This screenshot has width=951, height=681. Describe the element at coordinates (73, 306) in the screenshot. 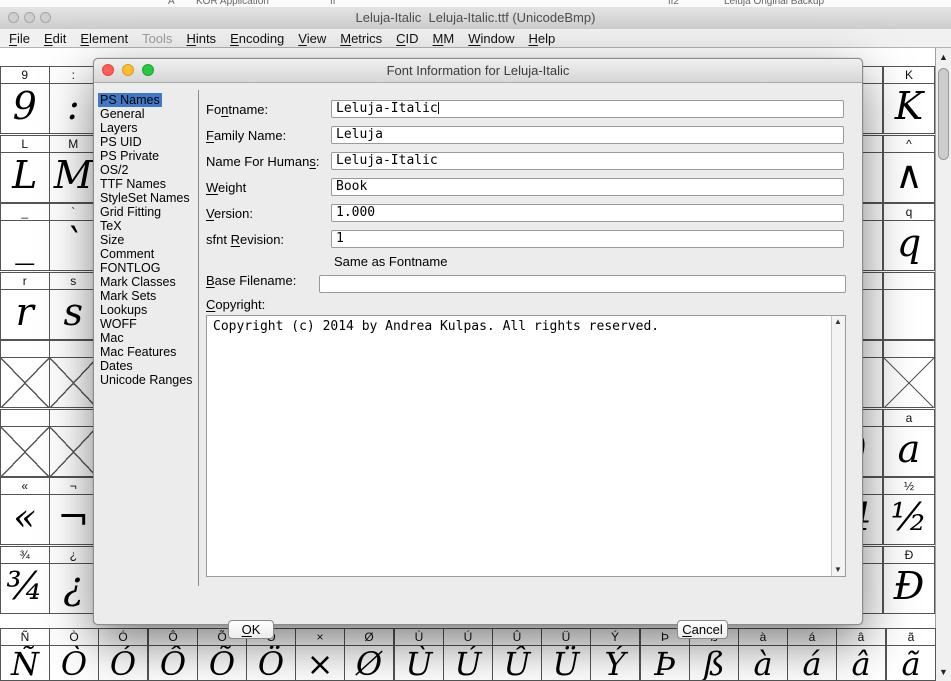

I see `glyph-cell-s-3-1: ss` at that location.